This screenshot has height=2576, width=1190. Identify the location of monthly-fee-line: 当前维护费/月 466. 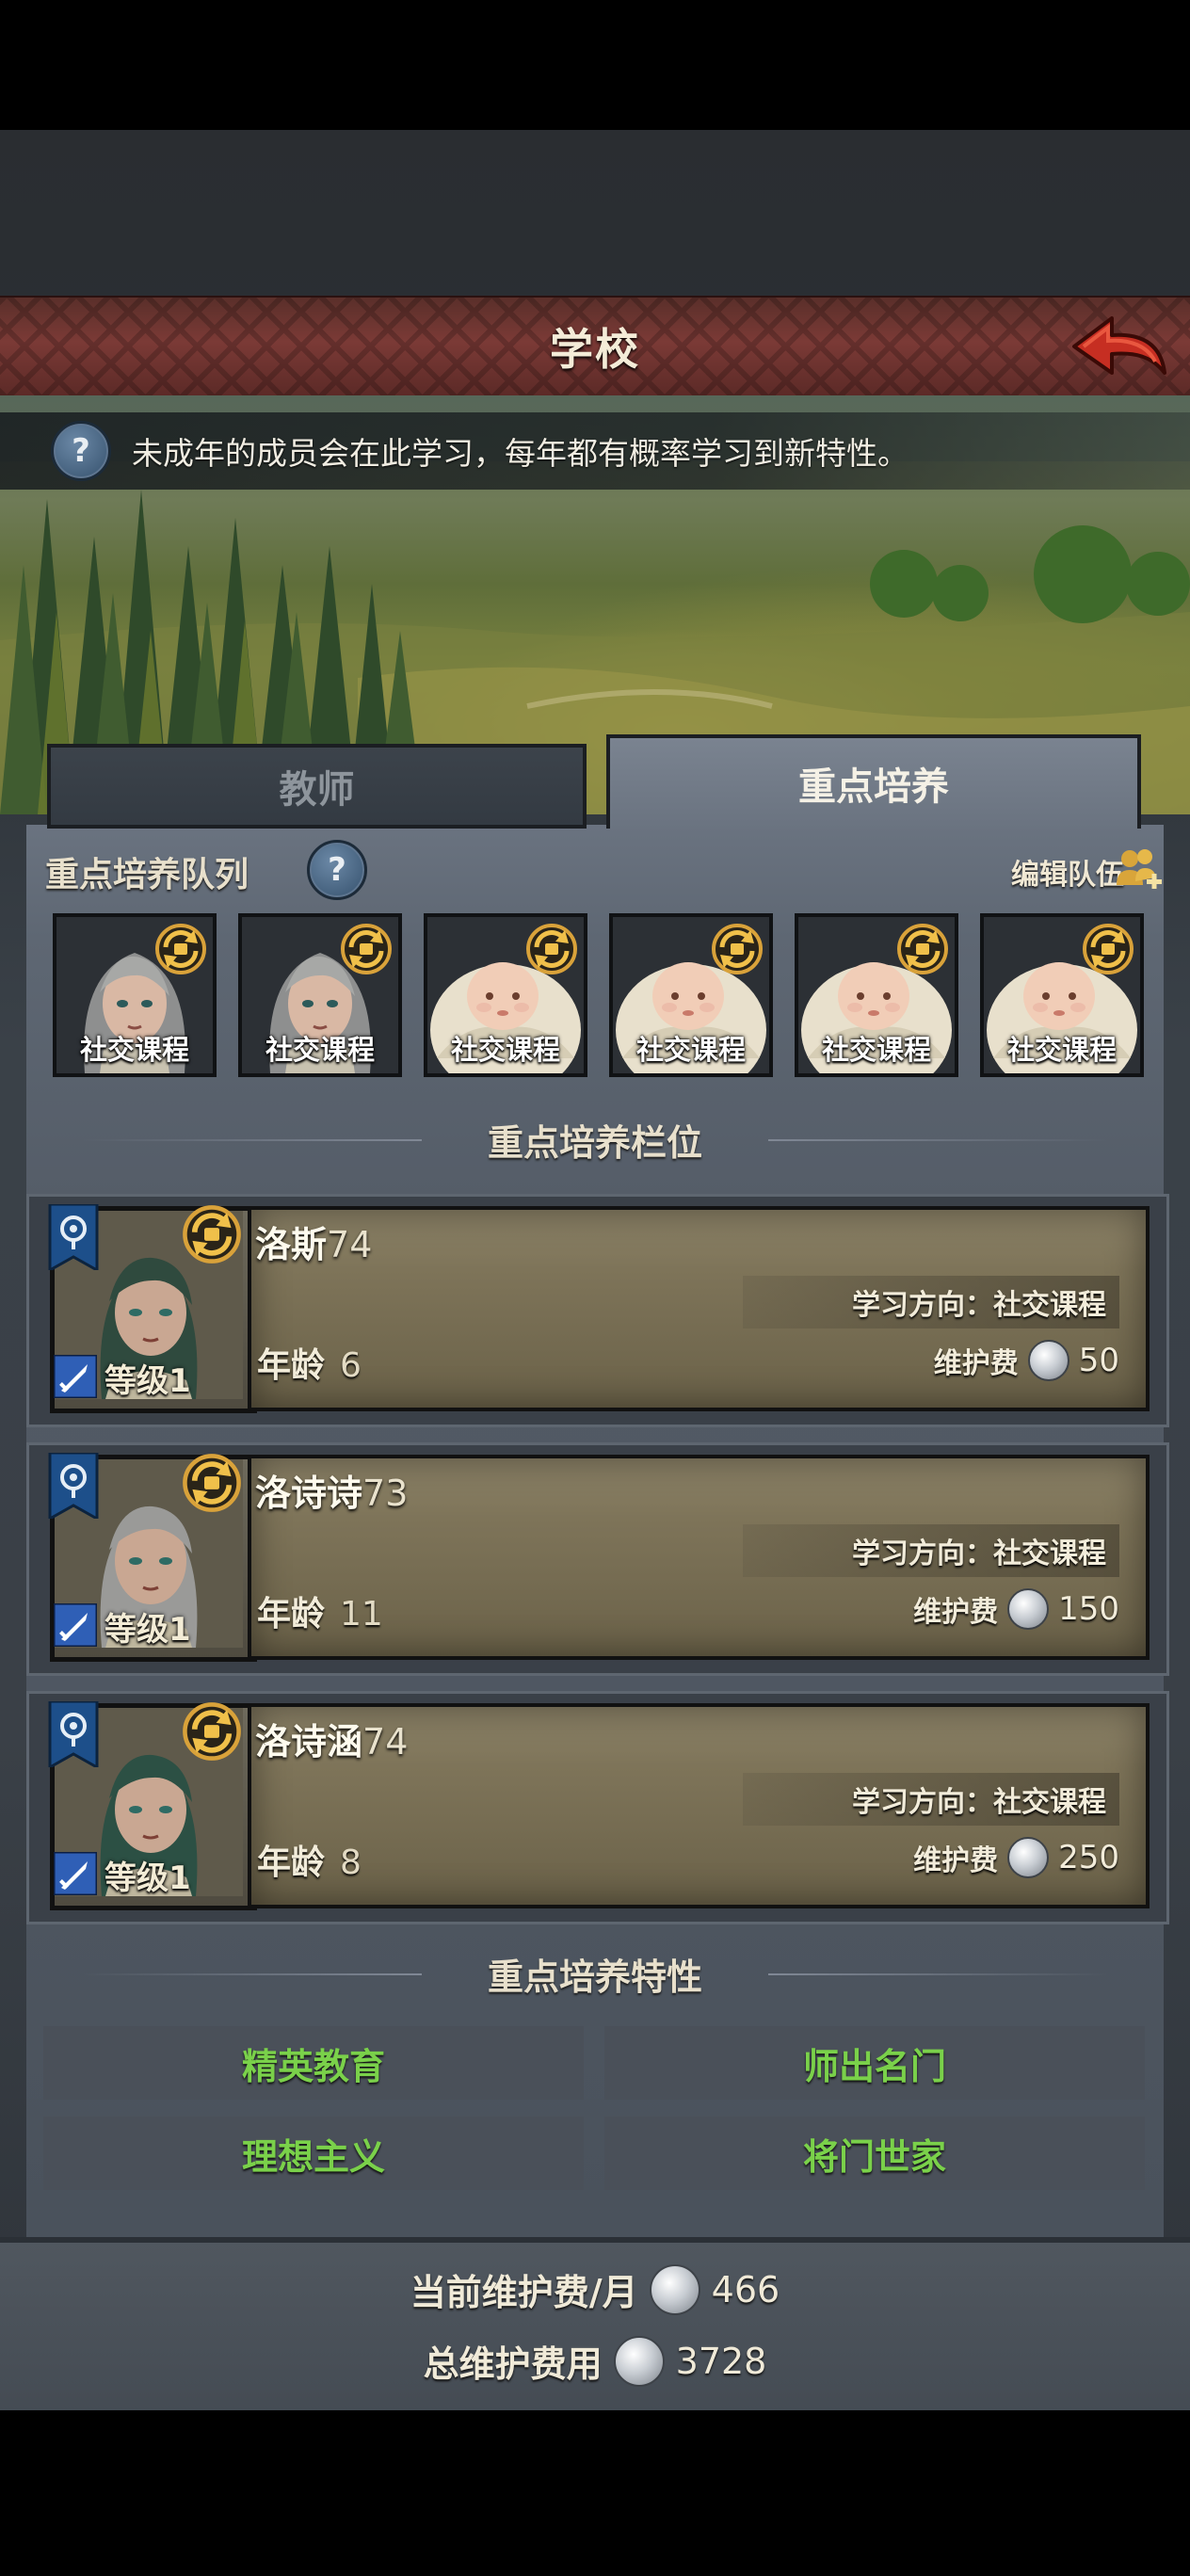
(595, 2289).